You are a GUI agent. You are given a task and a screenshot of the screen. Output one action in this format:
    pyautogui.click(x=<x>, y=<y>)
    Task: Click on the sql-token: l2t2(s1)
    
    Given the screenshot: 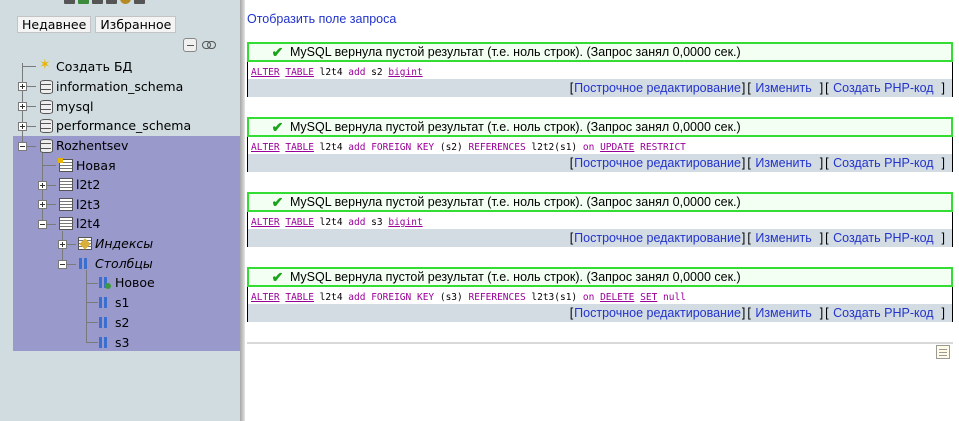 What is the action you would take?
    pyautogui.click(x=554, y=147)
    